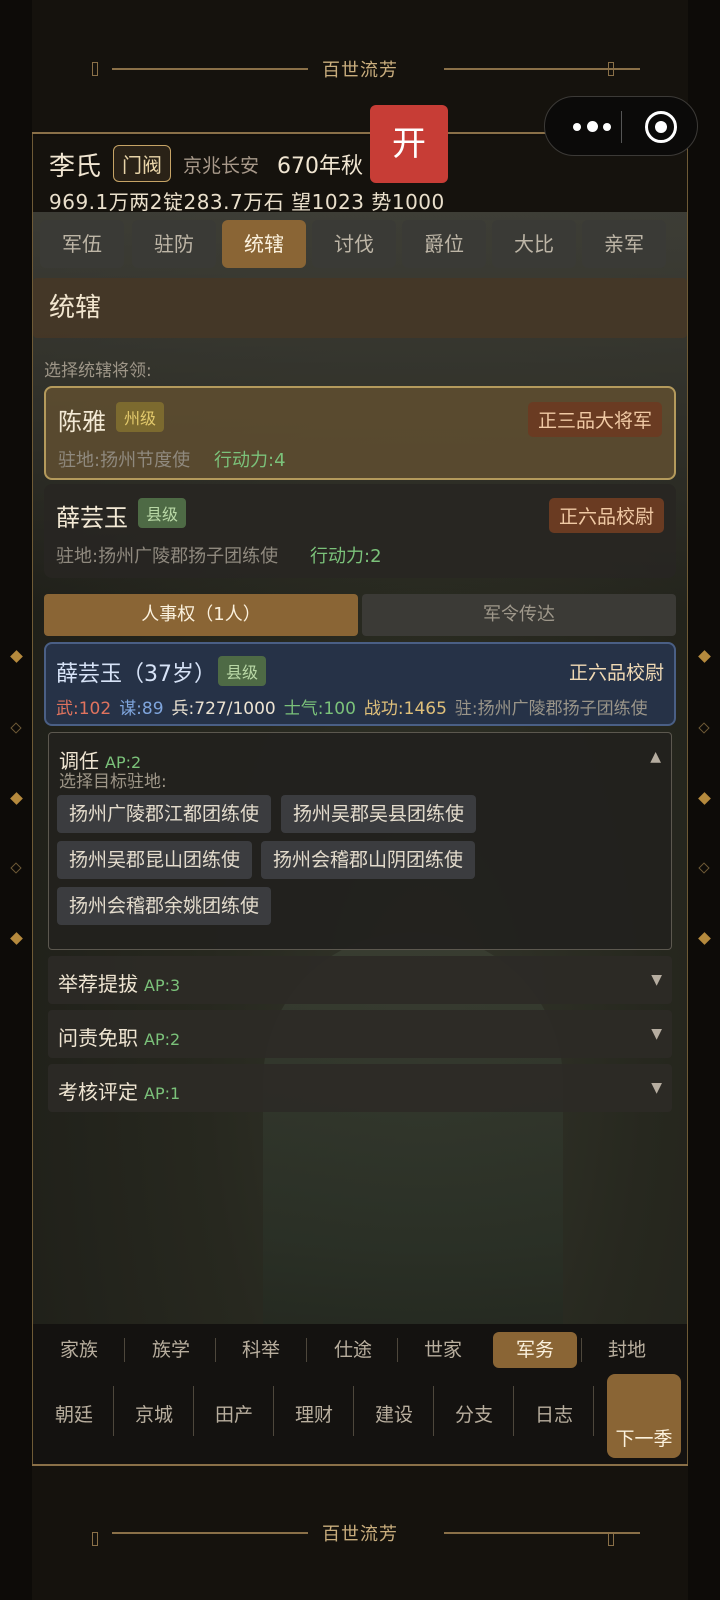 The image size is (720, 1600). I want to click on nav-branch: 分支, so click(474, 1413).